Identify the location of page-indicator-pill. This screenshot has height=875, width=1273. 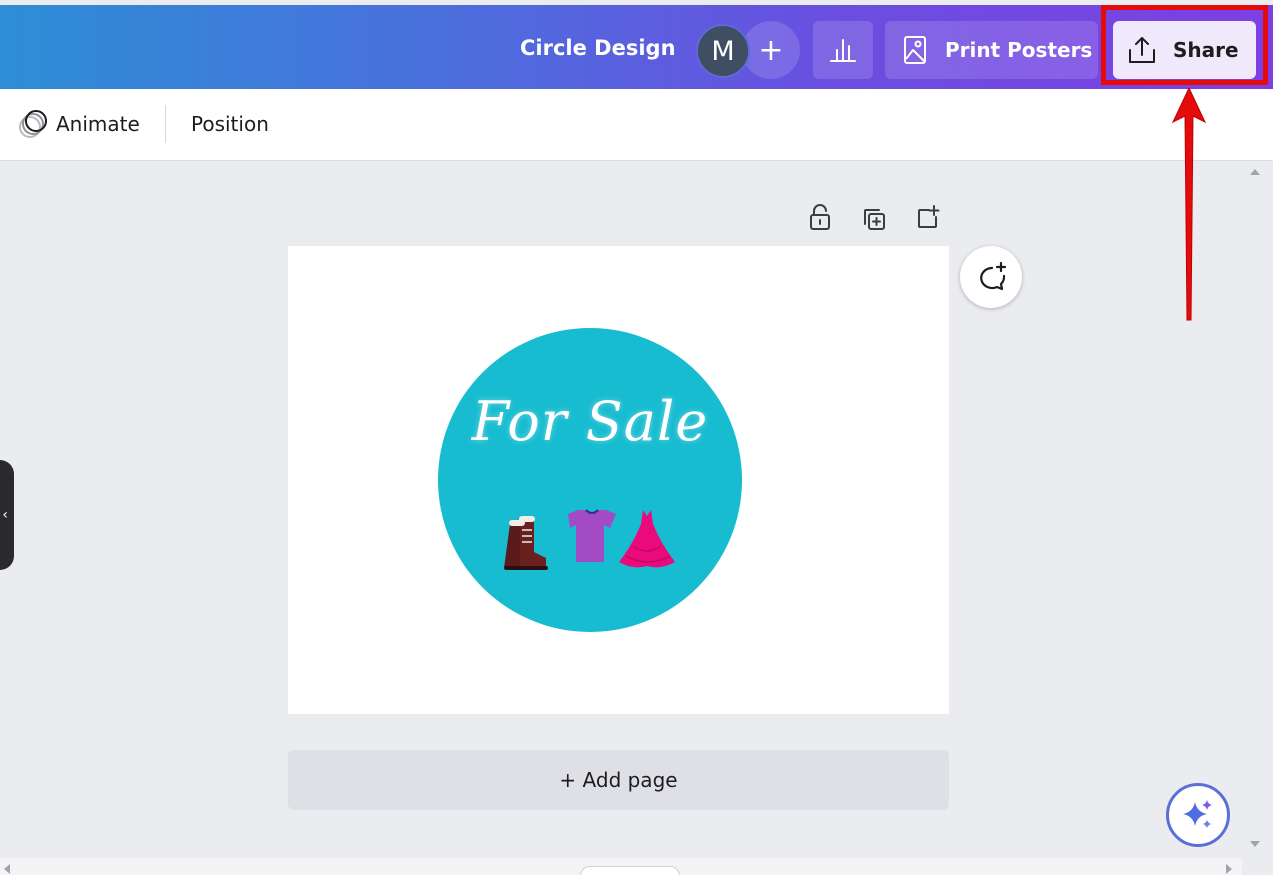
(630, 870).